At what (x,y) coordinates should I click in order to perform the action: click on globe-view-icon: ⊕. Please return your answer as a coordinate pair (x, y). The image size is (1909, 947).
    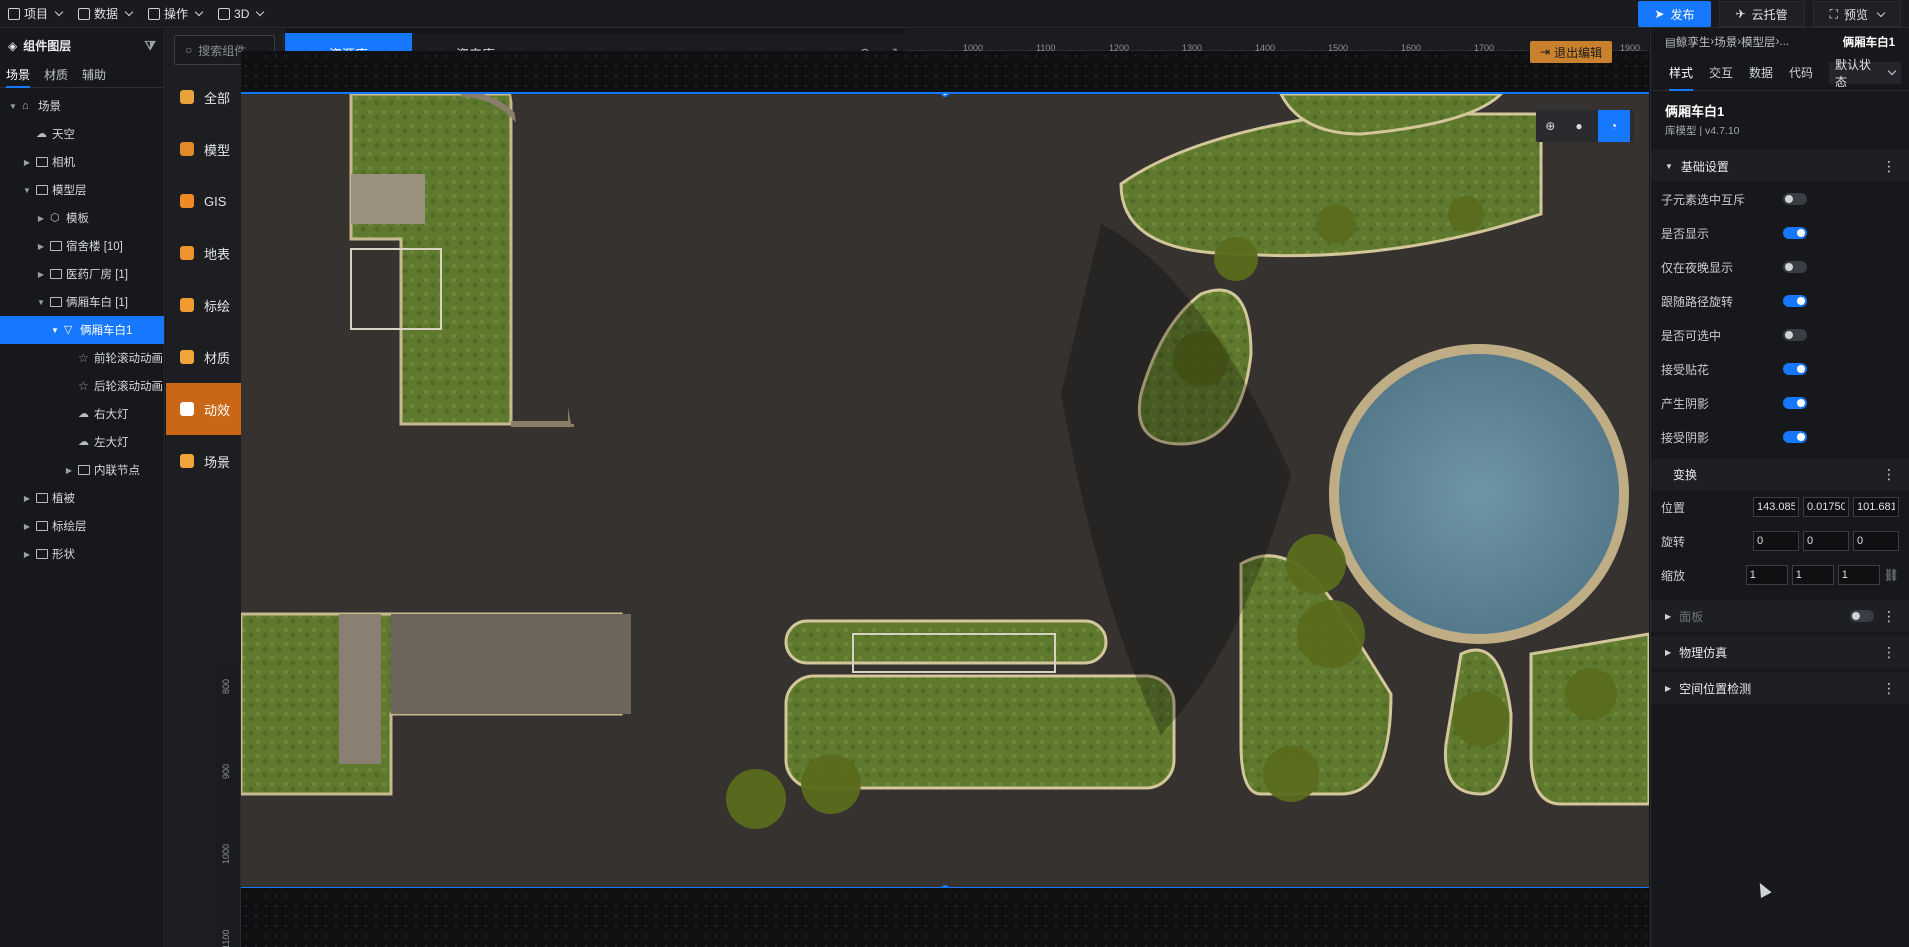
    Looking at the image, I should click on (1550, 126).